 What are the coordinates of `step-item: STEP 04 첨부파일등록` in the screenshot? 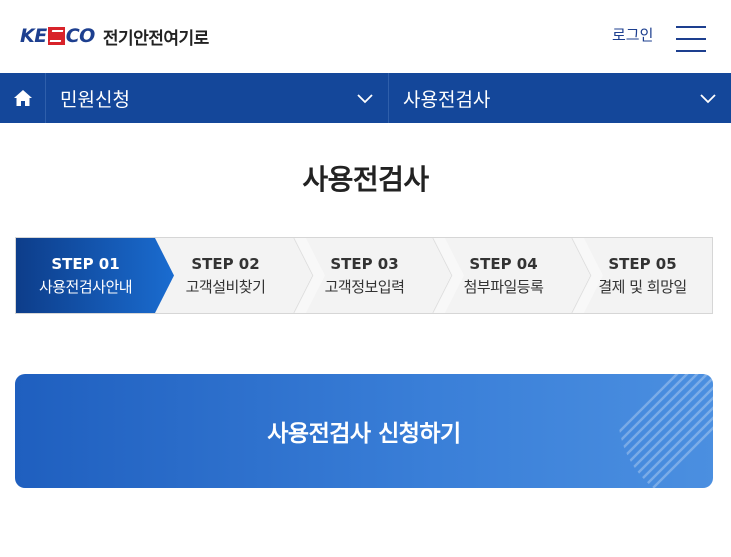 It's located at (503, 275).